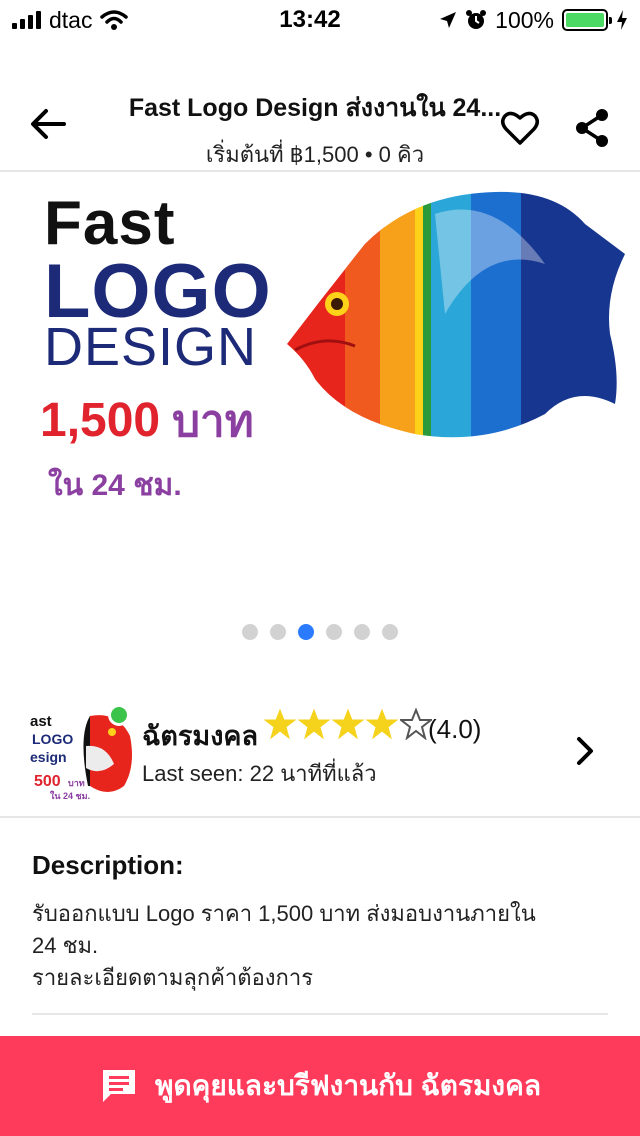 Image resolution: width=640 pixels, height=1136 pixels. I want to click on arrow-left-icon, so click(48, 124).